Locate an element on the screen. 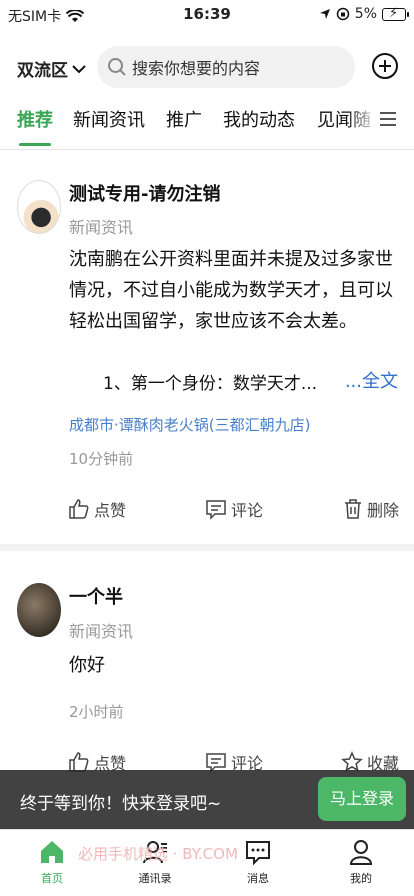 The height and width of the screenshot is (896, 414). like-label: 点赞 is located at coordinates (110, 510).